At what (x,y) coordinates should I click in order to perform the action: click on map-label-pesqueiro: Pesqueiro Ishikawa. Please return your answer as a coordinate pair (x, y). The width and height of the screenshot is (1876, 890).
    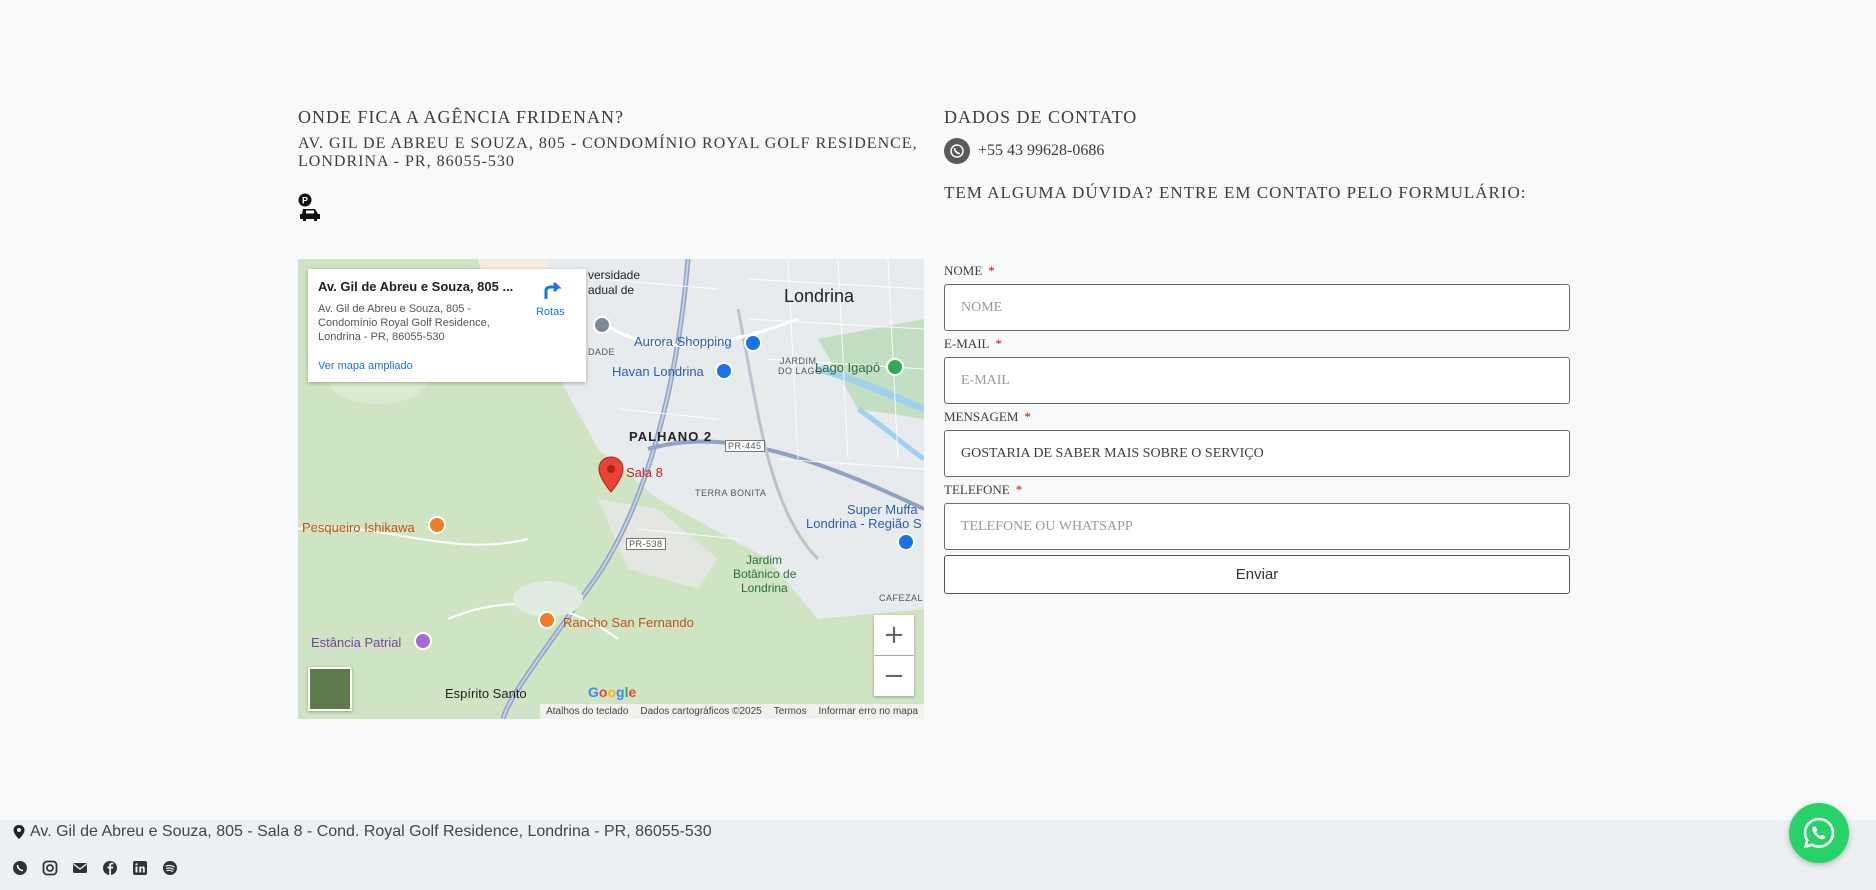
    Looking at the image, I should click on (358, 527).